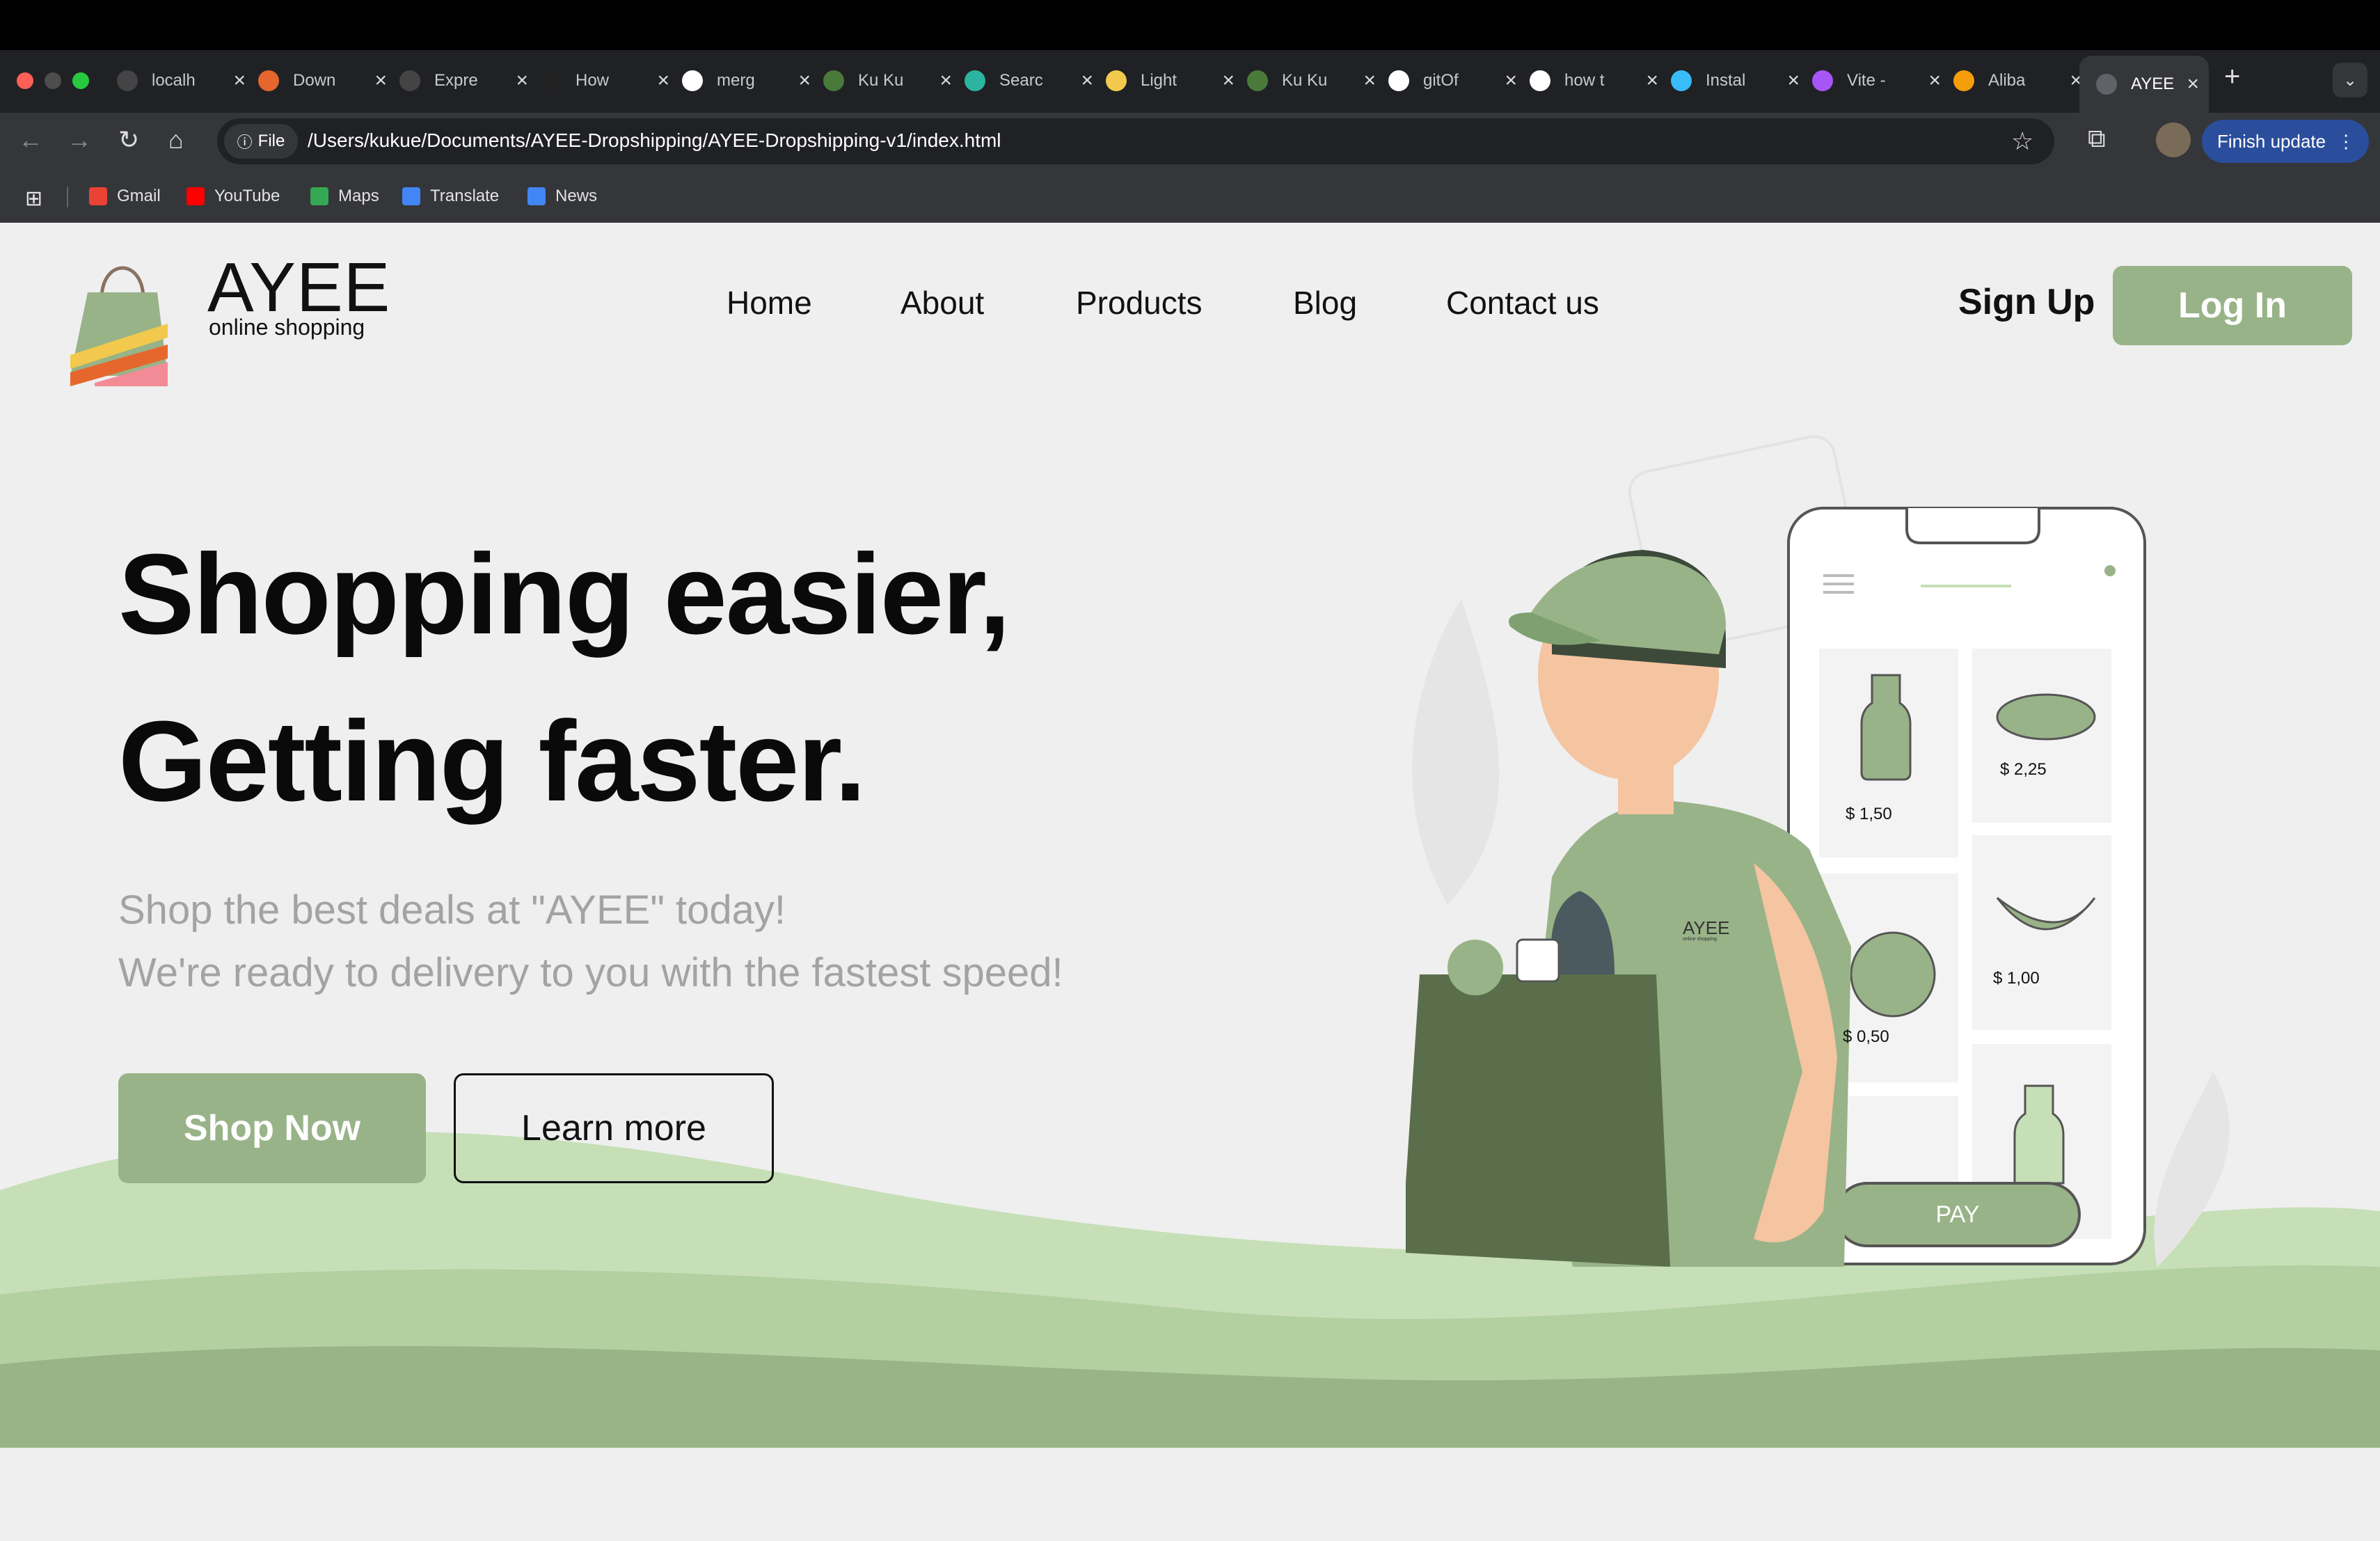  Describe the element at coordinates (1190, 25) in the screenshot. I see `menu-bar-strip` at that location.